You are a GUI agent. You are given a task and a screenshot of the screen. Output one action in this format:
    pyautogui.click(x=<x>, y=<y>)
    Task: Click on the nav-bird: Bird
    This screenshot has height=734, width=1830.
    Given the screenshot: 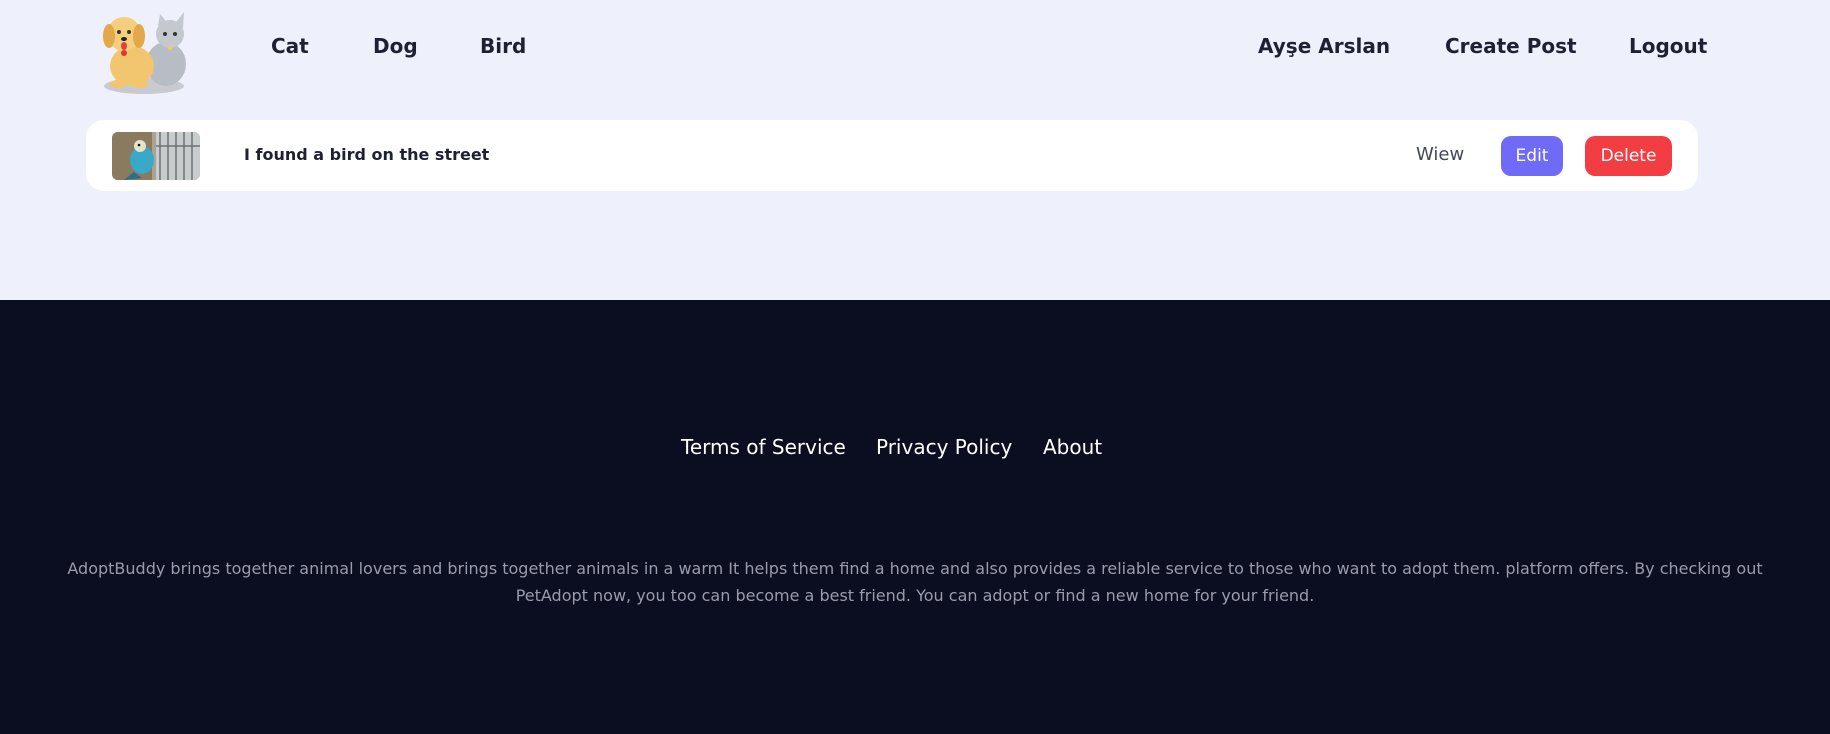 What is the action you would take?
    pyautogui.click(x=503, y=46)
    